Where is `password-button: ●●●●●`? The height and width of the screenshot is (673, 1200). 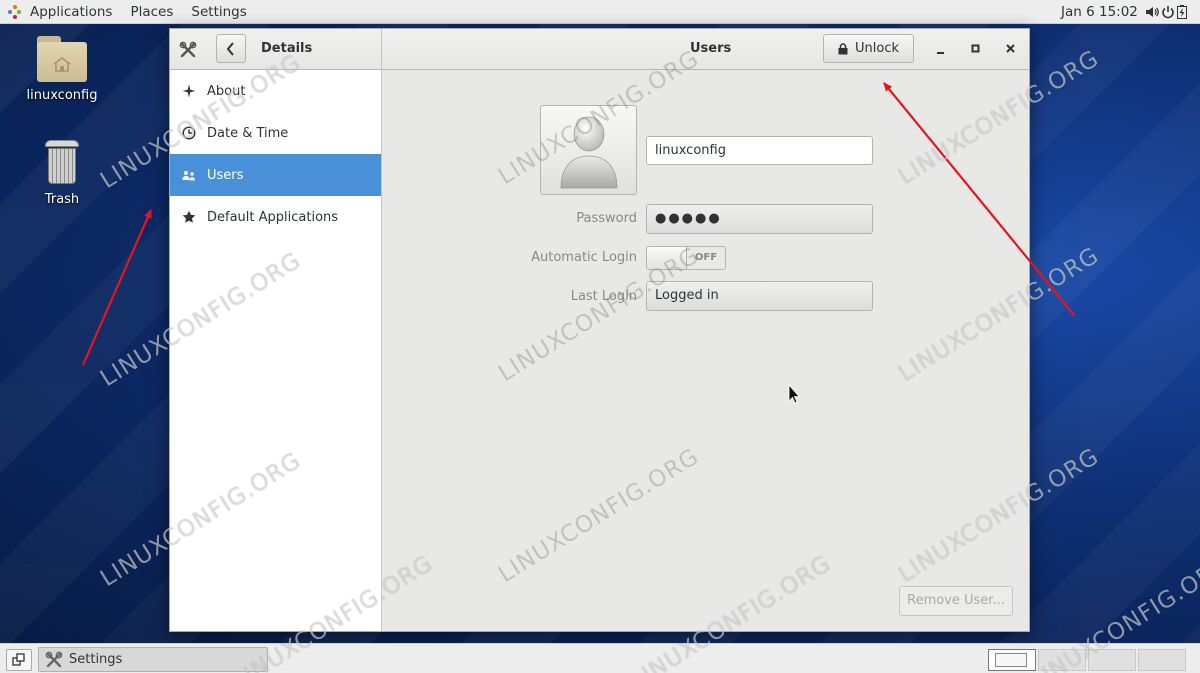 password-button: ●●●●● is located at coordinates (759, 219).